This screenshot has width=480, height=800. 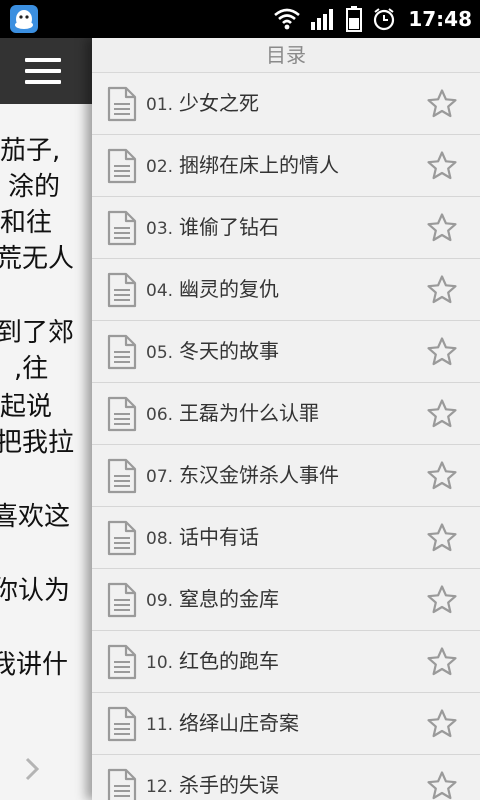 I want to click on hamburger-menu-icon, so click(x=44, y=71).